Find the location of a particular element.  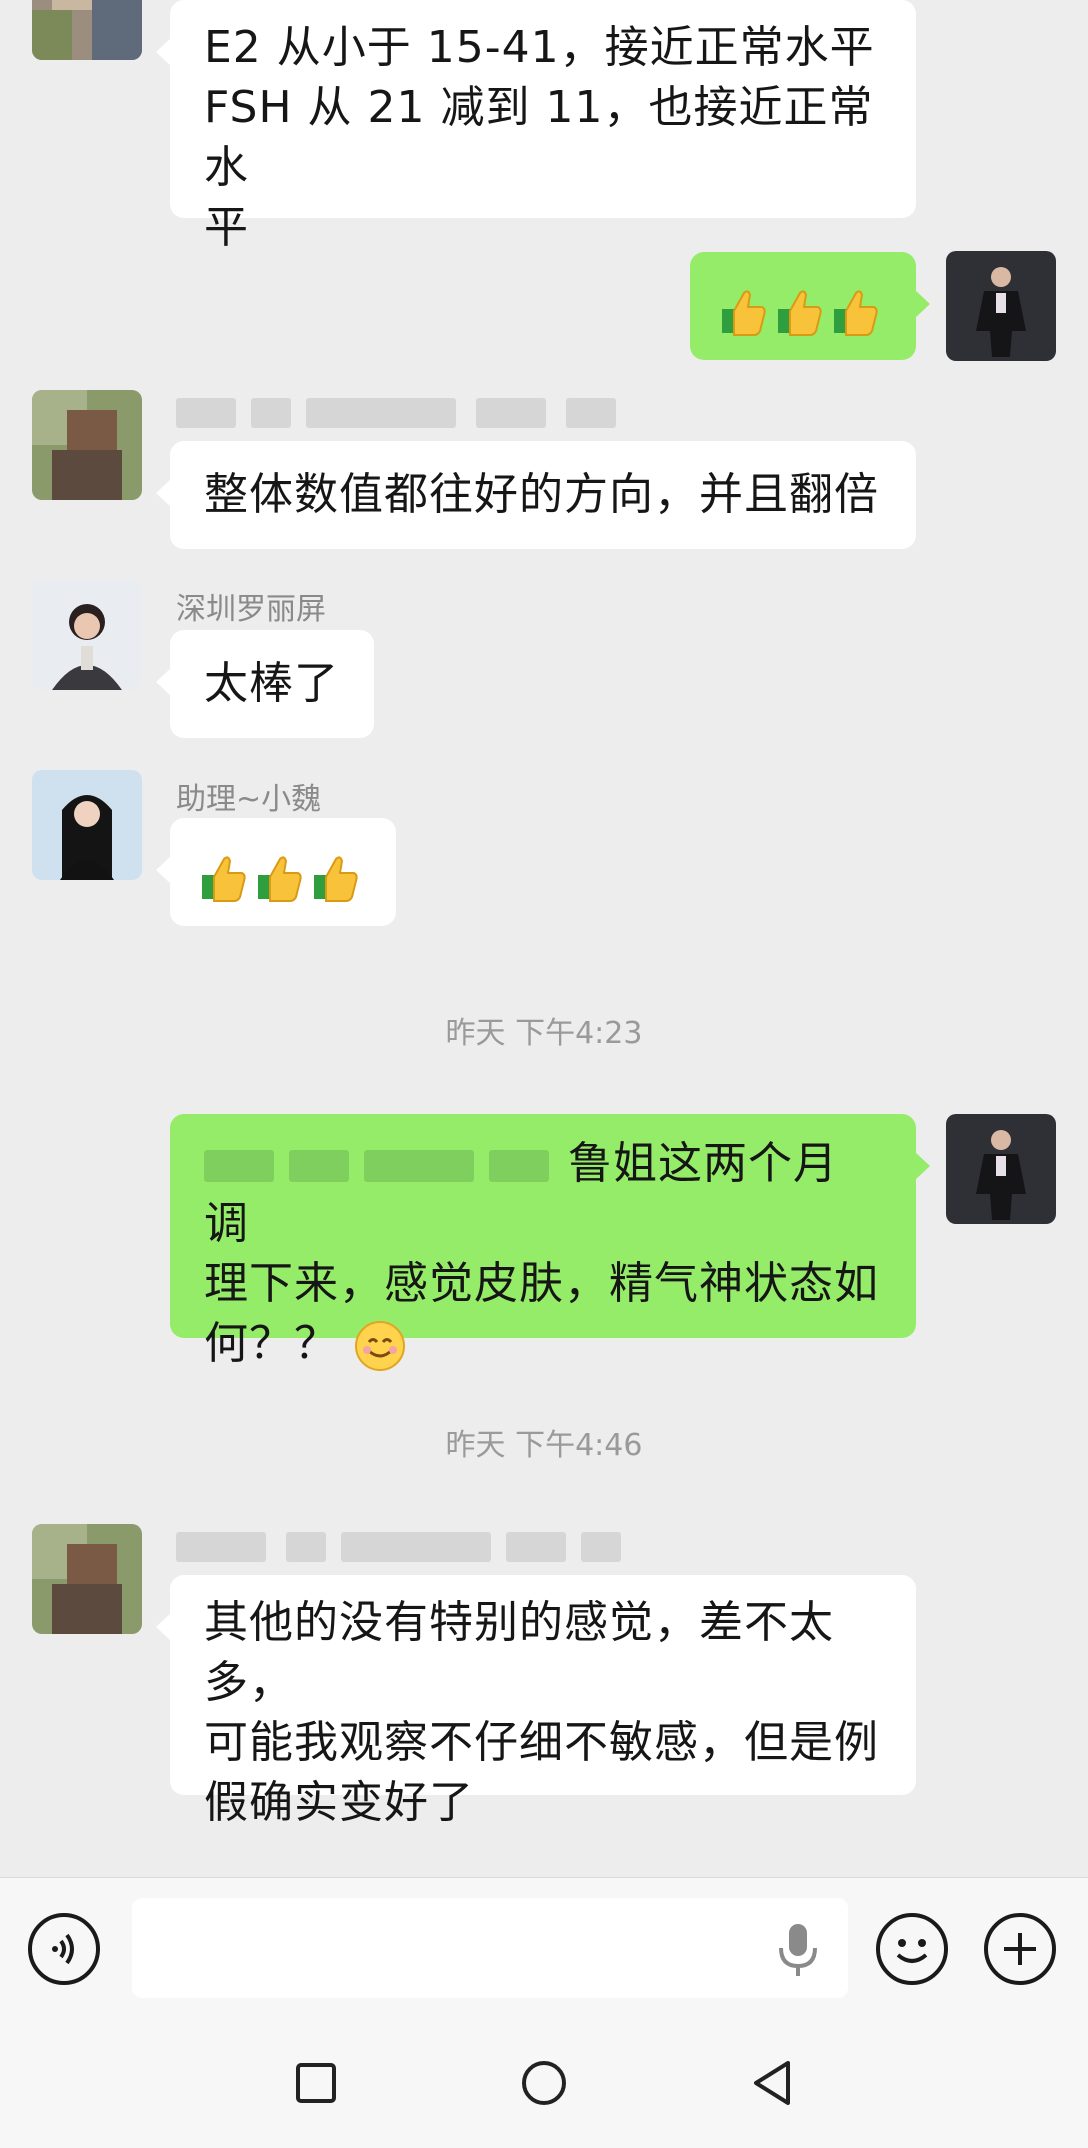

message-text: 理下来，感觉皮肤，精气神状态如 is located at coordinates (541, 1283).